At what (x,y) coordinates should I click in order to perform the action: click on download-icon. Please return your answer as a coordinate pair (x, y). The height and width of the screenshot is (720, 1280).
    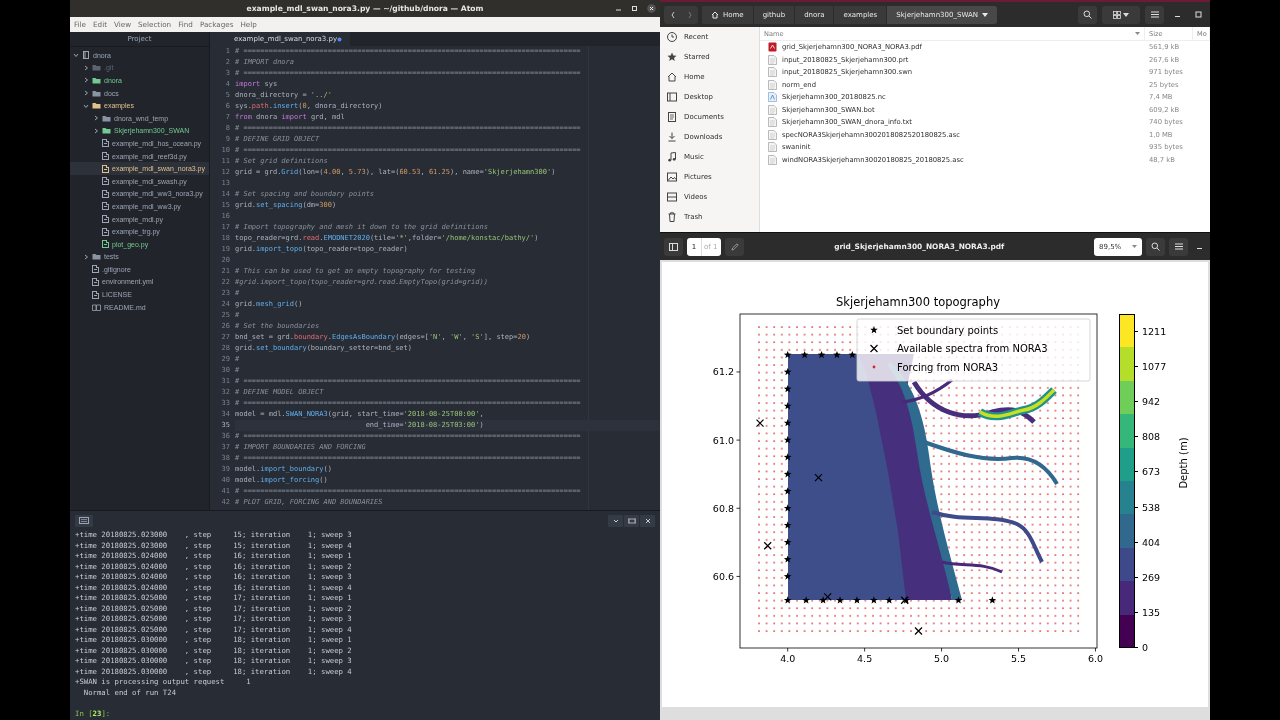
    Looking at the image, I should click on (672, 137).